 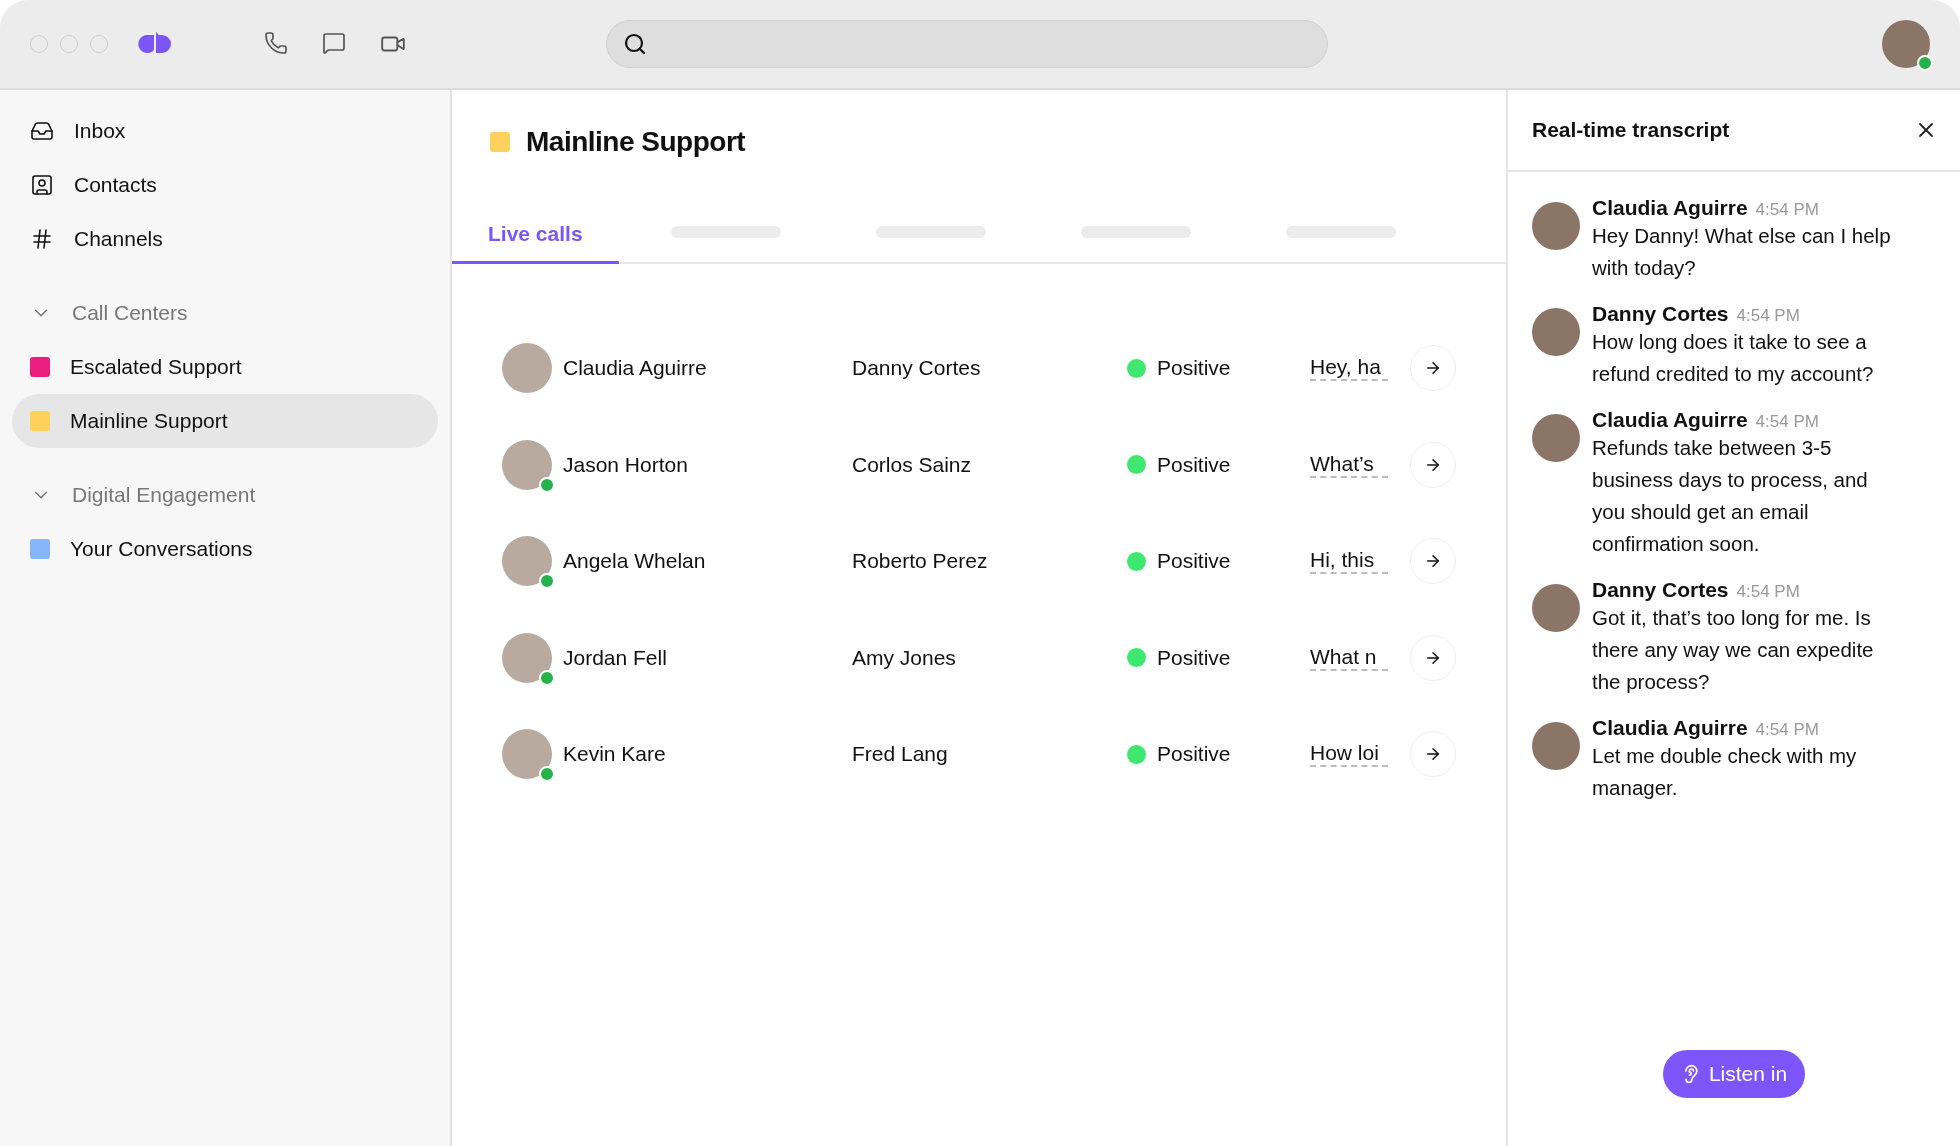 I want to click on search-icon, so click(x=635, y=44).